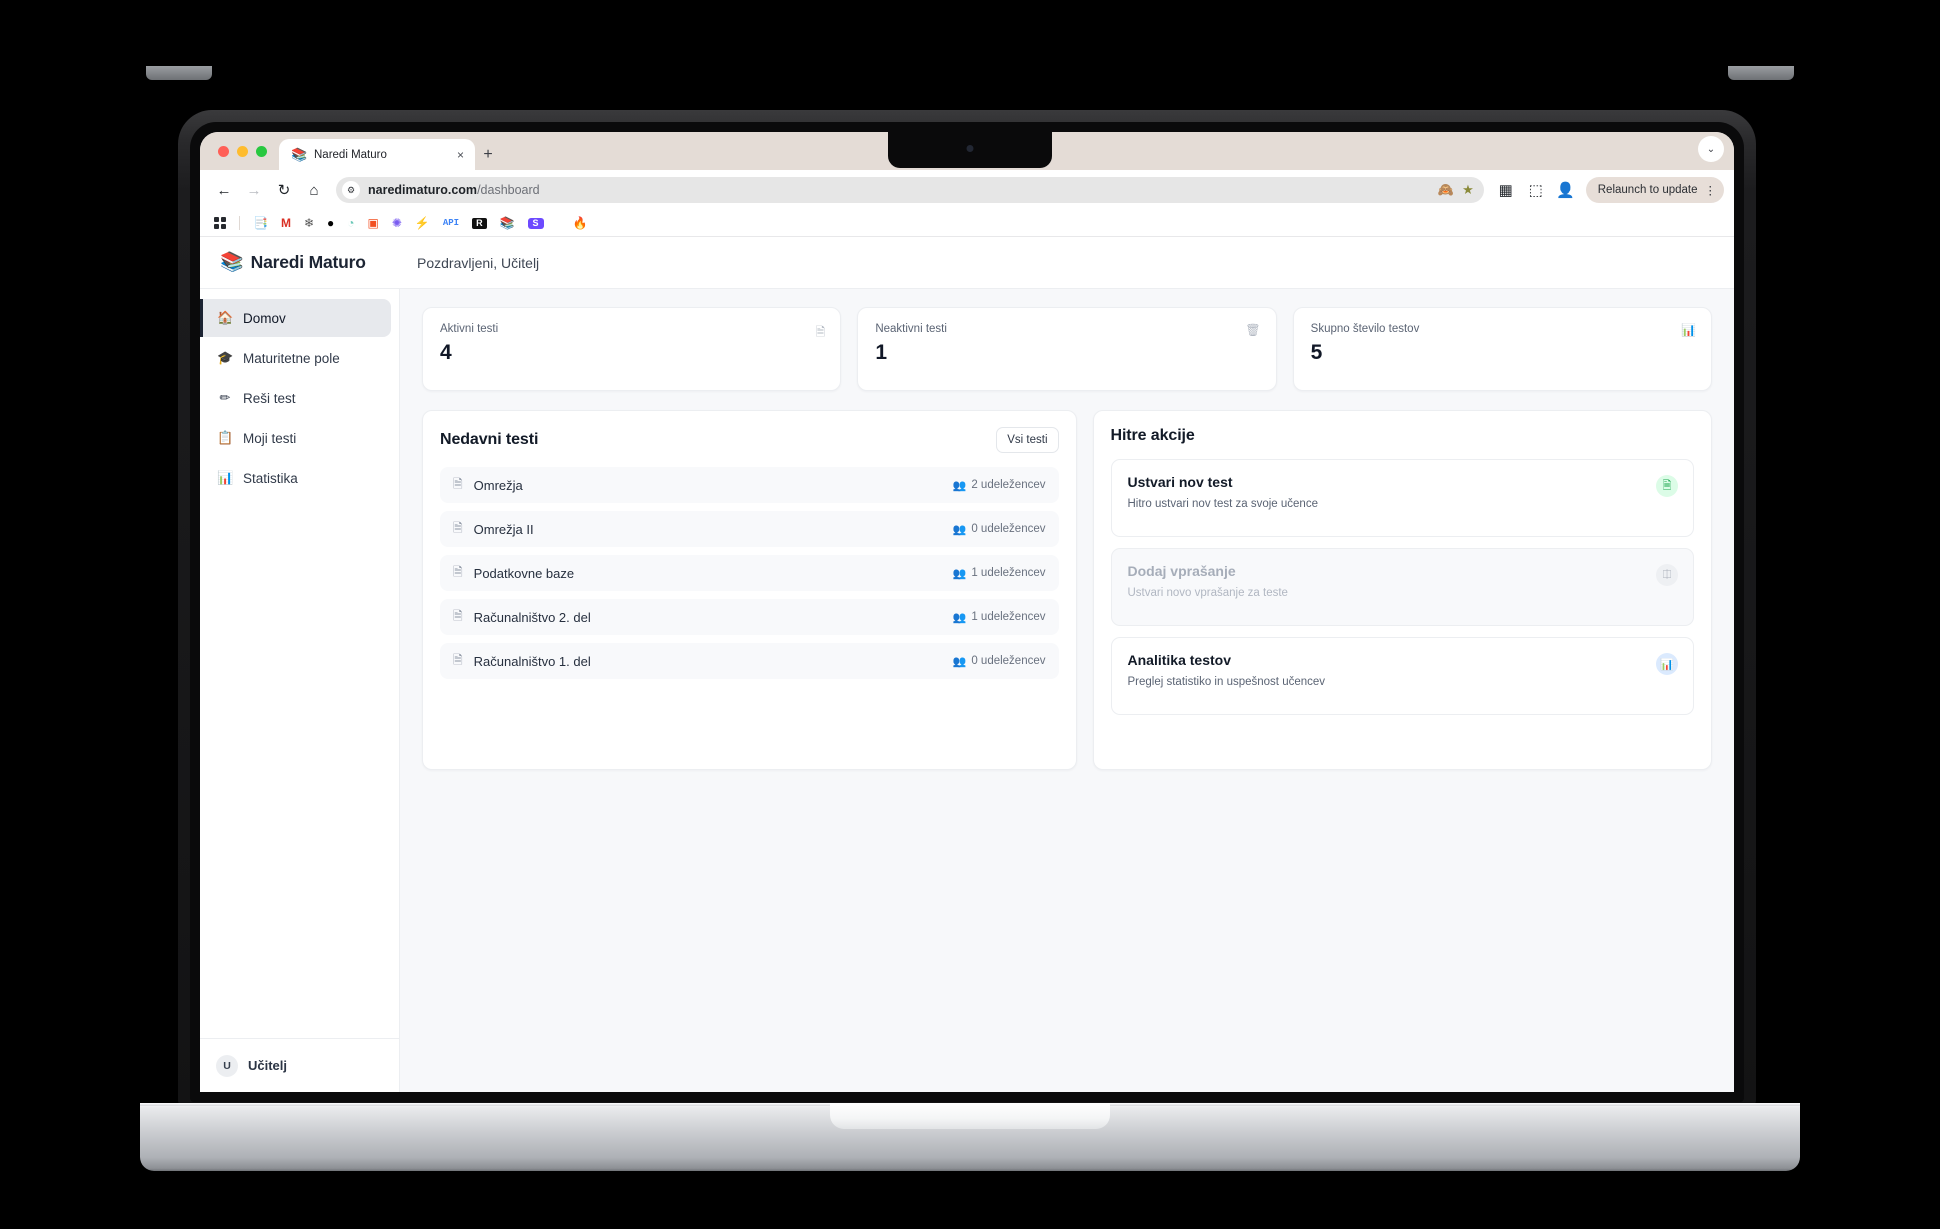 This screenshot has width=1940, height=1229. Describe the element at coordinates (479, 223) in the screenshot. I see `bookmark-r-icon: R` at that location.